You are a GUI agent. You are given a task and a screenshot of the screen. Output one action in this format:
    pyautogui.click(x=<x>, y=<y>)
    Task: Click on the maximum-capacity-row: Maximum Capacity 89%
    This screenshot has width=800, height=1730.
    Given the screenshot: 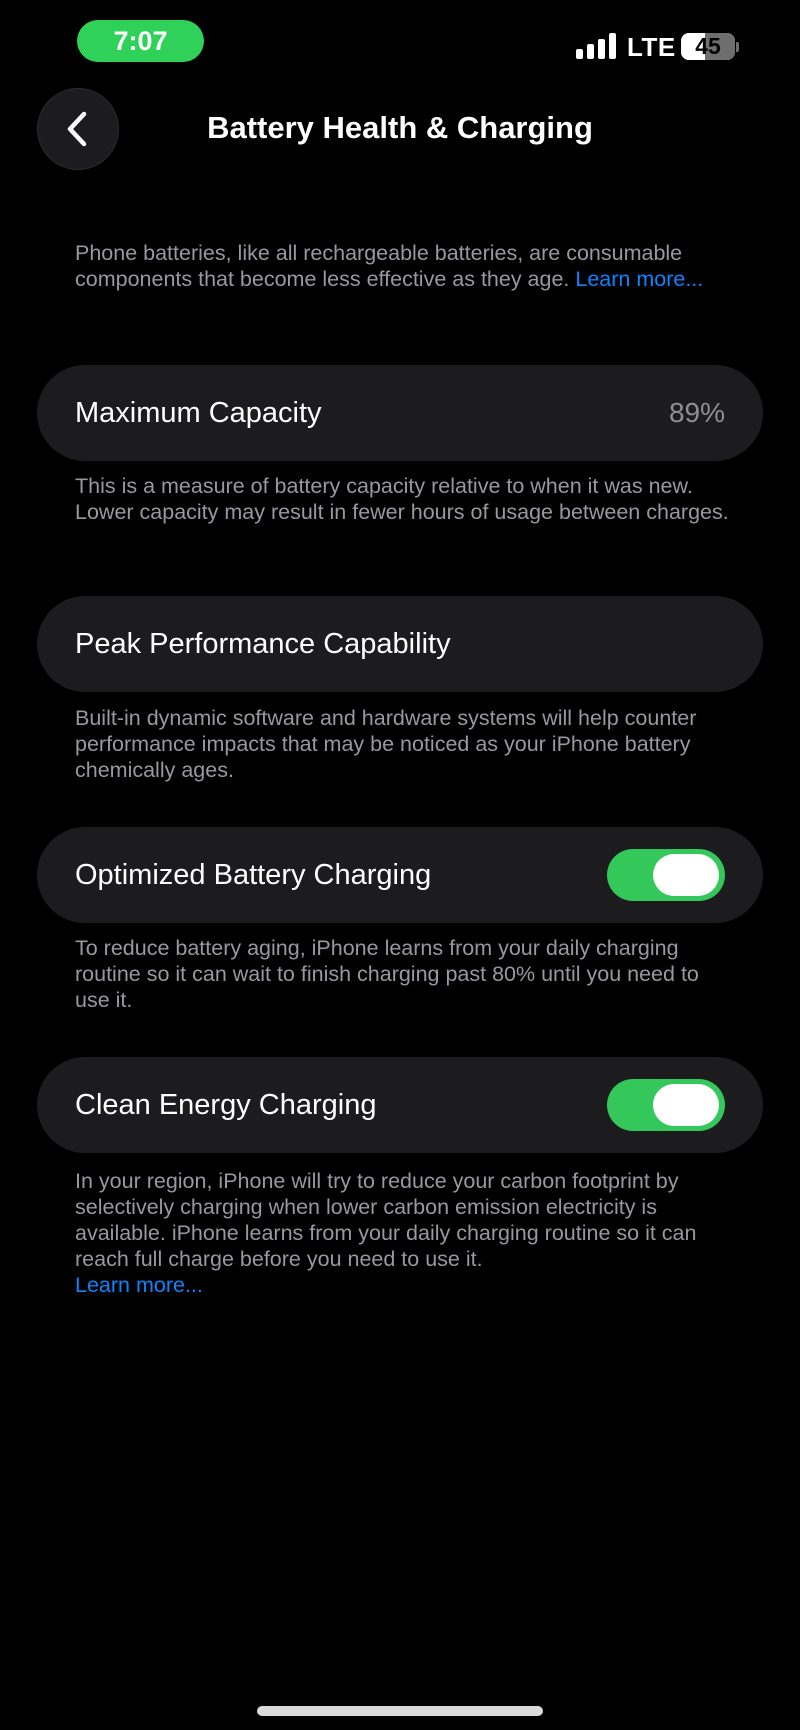 What is the action you would take?
    pyautogui.click(x=400, y=413)
    